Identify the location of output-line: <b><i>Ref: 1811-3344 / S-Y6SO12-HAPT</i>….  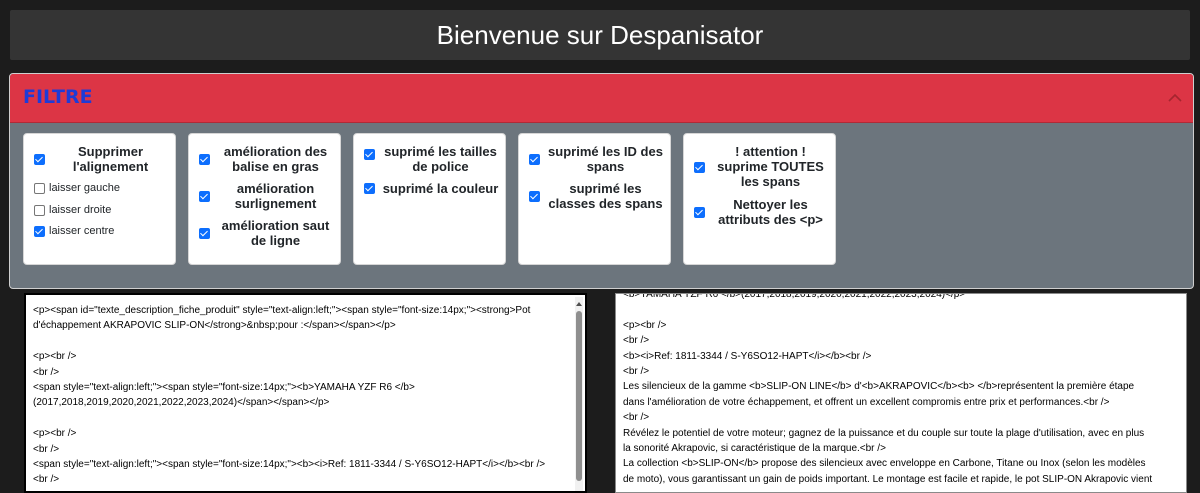
(747, 356).